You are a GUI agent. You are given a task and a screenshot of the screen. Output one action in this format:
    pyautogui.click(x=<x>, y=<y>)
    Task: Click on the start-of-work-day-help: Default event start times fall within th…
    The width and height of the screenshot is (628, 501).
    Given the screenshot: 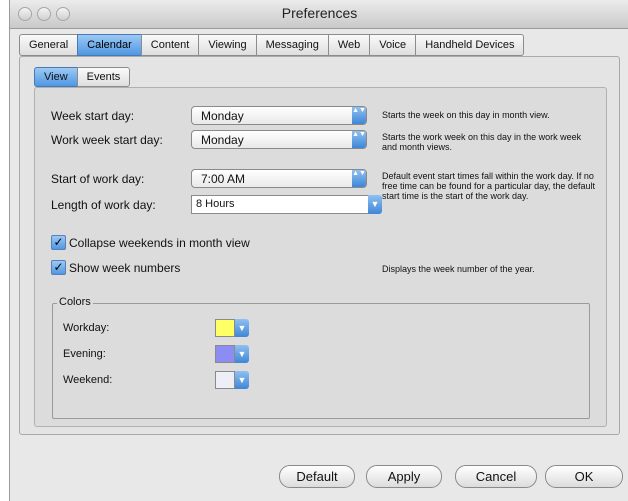 What is the action you would take?
    pyautogui.click(x=488, y=186)
    